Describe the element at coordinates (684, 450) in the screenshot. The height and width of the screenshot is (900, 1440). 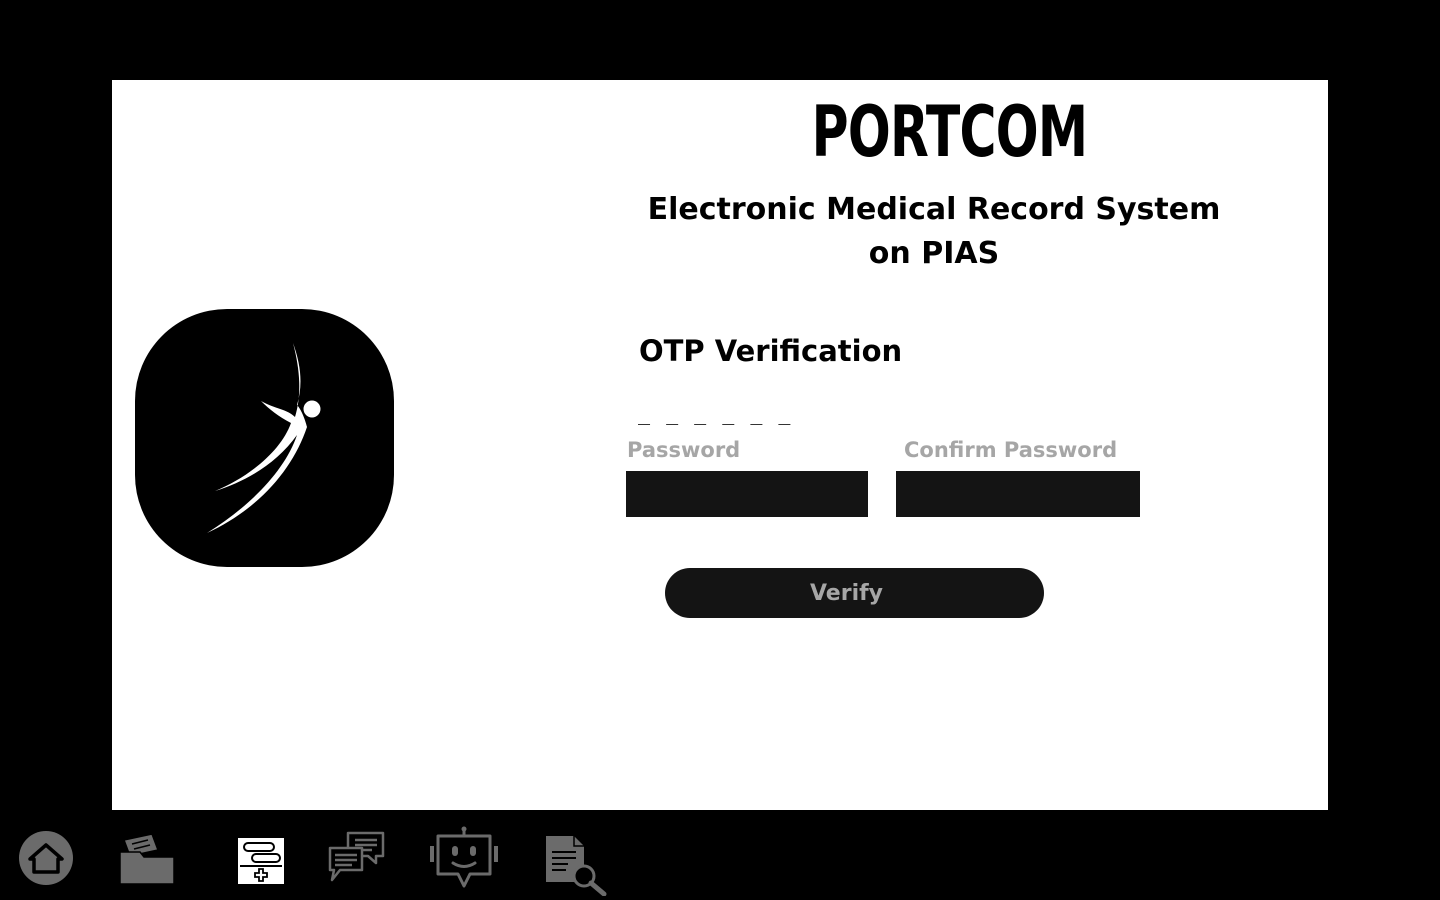
I see `password-label: Password` at that location.